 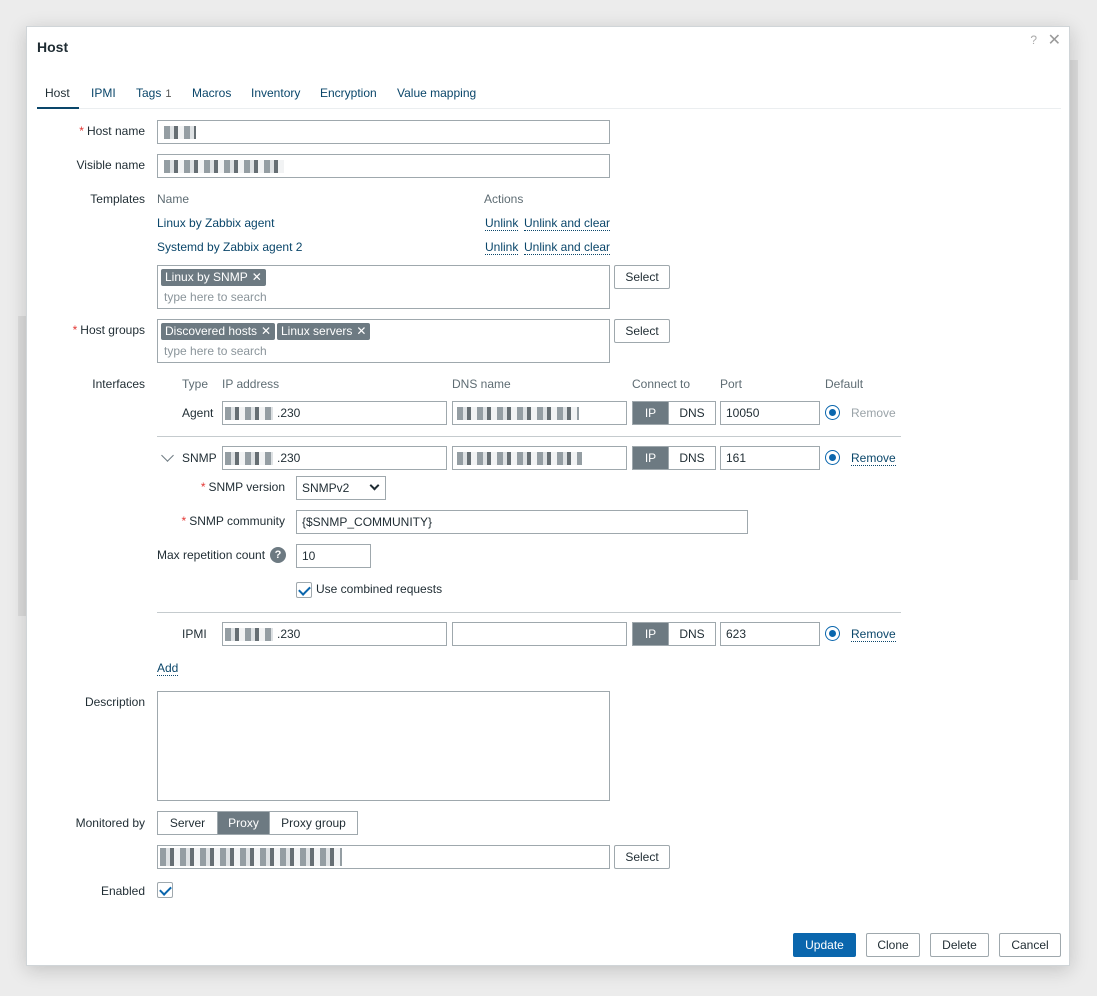 I want to click on host-group-chip: Discovered hosts ✕, so click(x=218, y=331).